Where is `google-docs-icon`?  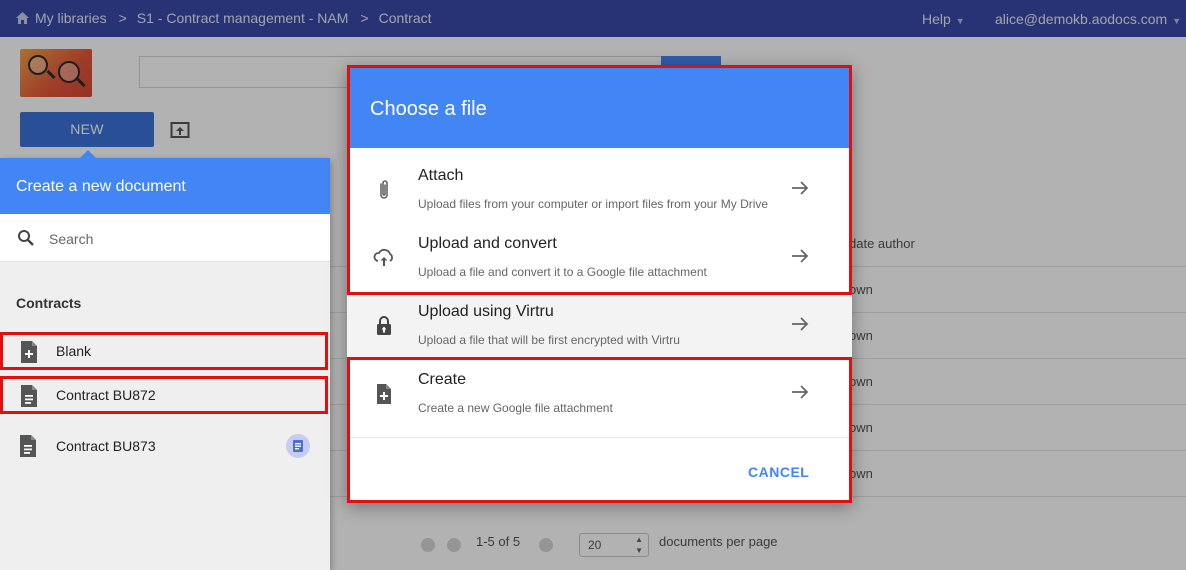 google-docs-icon is located at coordinates (298, 446).